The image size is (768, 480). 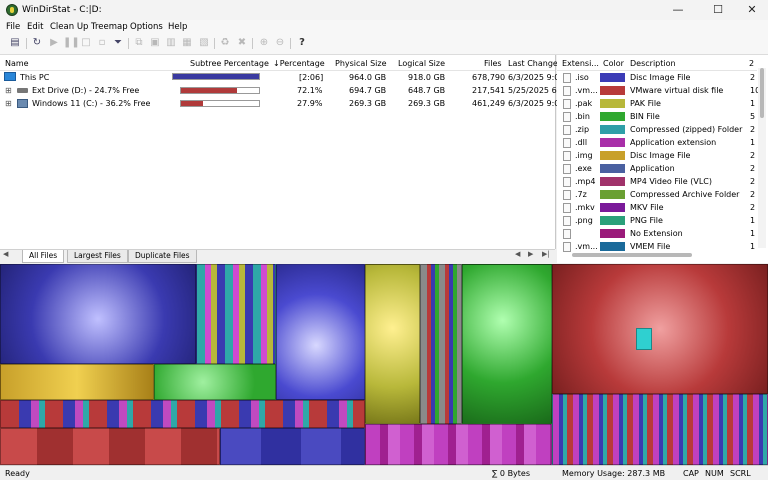 I want to click on menu-clean-up: Clean Up, so click(x=69, y=27).